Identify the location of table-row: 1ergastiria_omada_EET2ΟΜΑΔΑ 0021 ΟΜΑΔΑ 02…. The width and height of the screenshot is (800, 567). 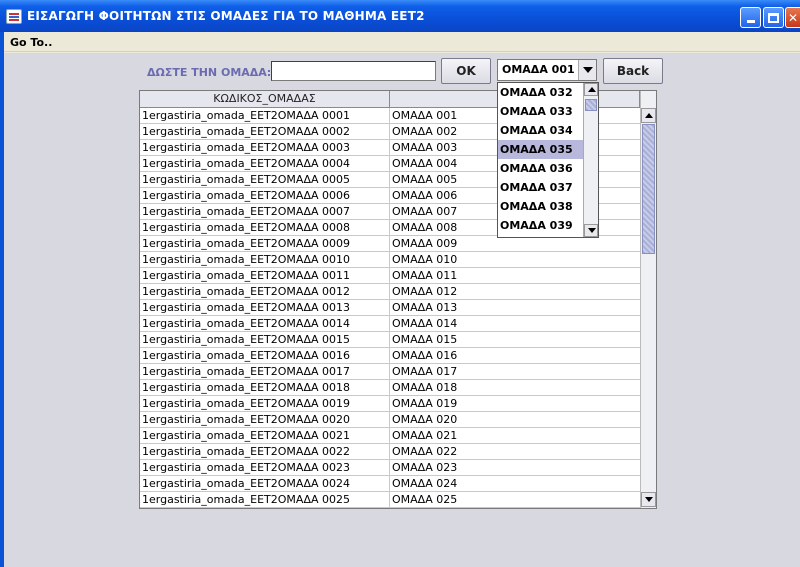
(390, 436).